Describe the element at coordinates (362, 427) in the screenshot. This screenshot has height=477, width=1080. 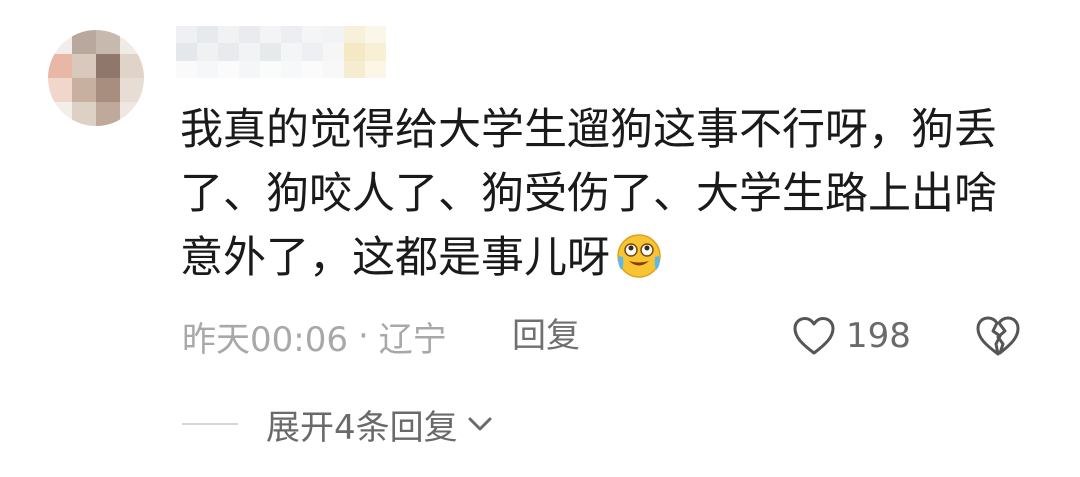
I see `expand-replies-label: 展开4条回复` at that location.